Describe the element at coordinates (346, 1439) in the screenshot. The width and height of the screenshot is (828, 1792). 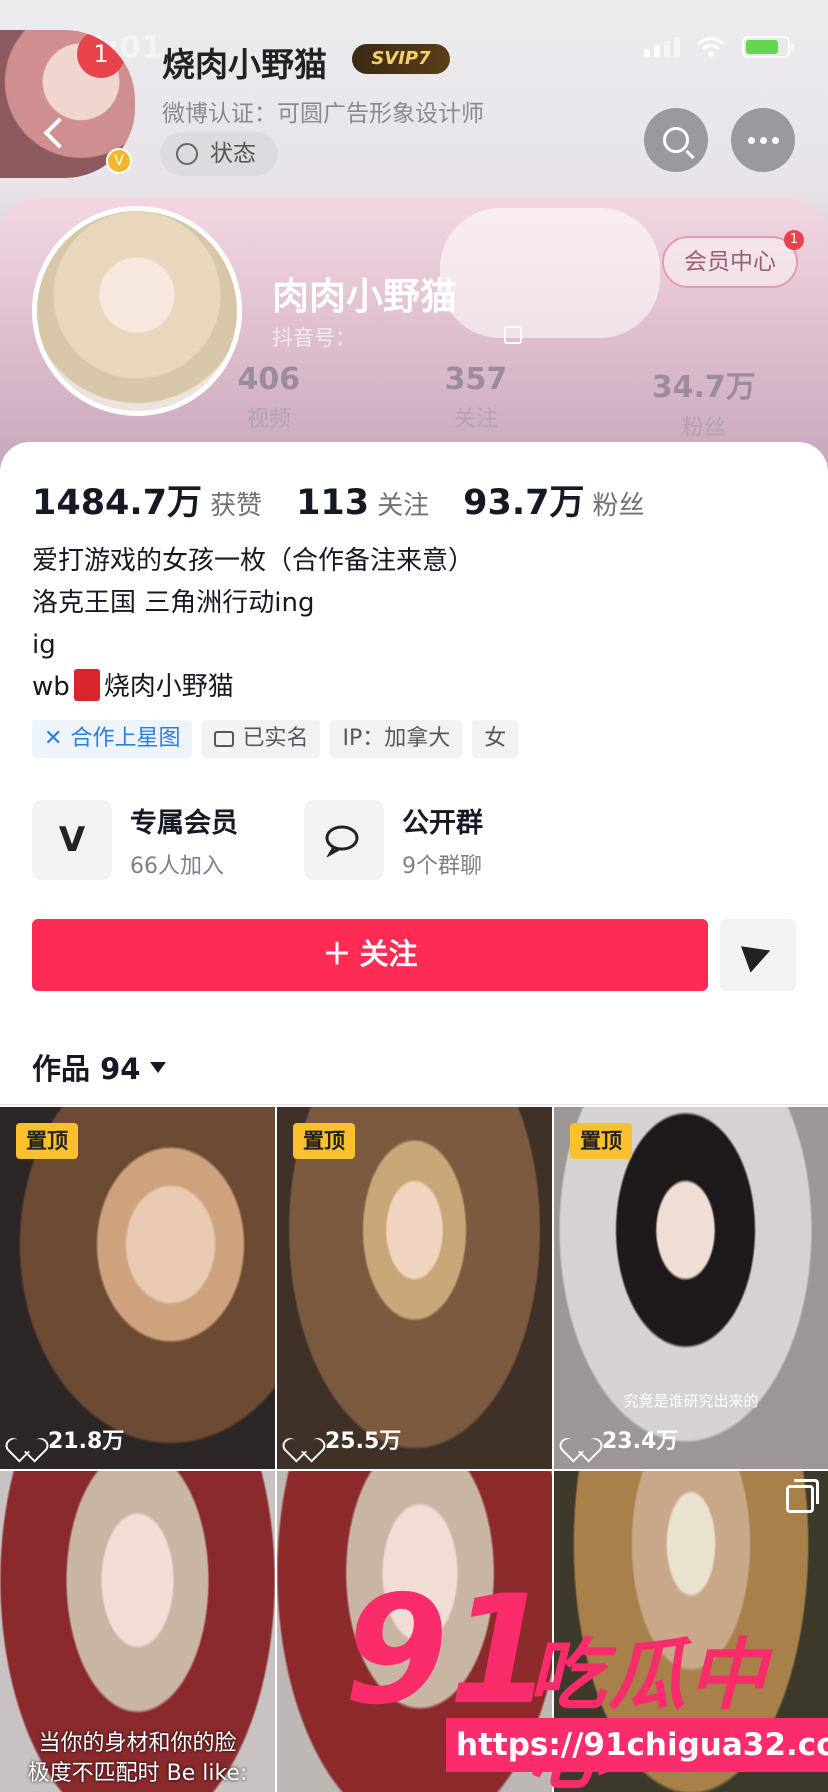
I see `like-count: 25.5万` at that location.